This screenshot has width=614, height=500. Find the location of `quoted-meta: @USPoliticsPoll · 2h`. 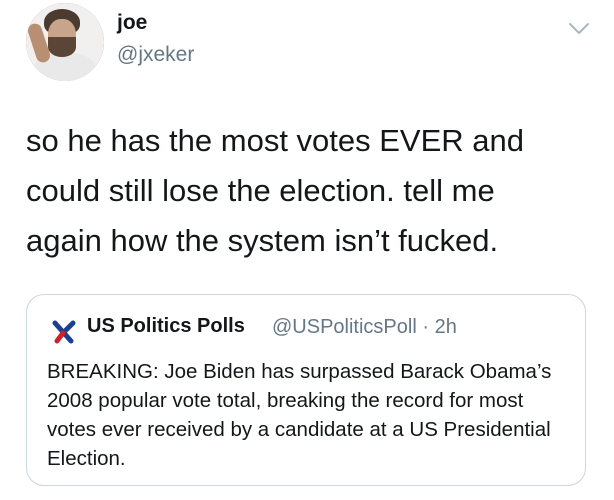

quoted-meta: @USPoliticsPoll · 2h is located at coordinates (364, 327).